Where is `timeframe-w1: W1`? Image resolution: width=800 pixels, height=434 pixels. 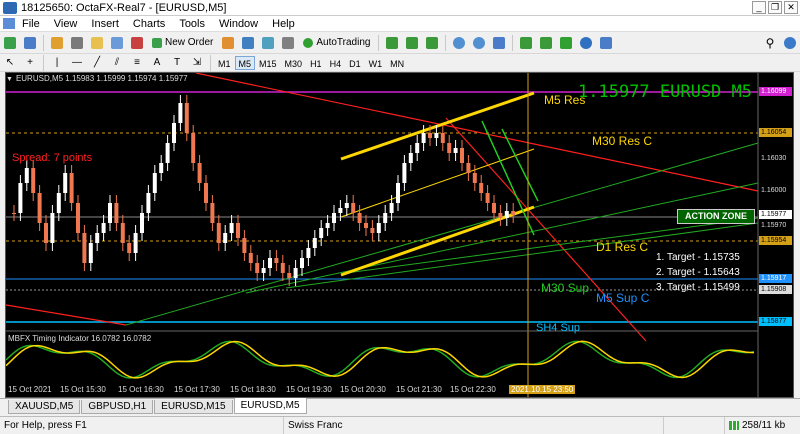
timeframe-w1: W1 is located at coordinates (376, 63).